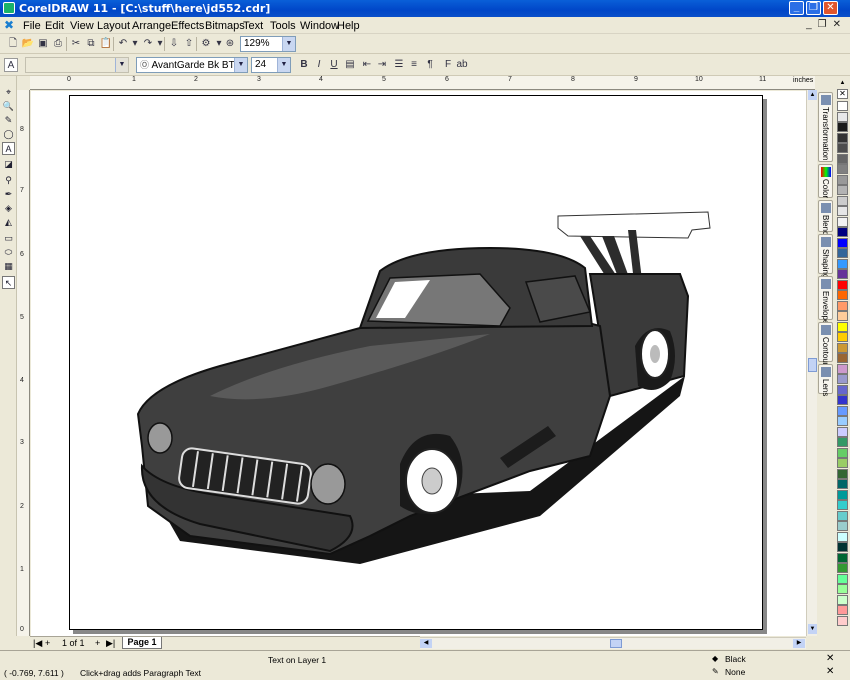 Image resolution: width=850 pixels, height=680 pixels. Describe the element at coordinates (10, 25) in the screenshot. I see `document-icon: ✖` at that location.